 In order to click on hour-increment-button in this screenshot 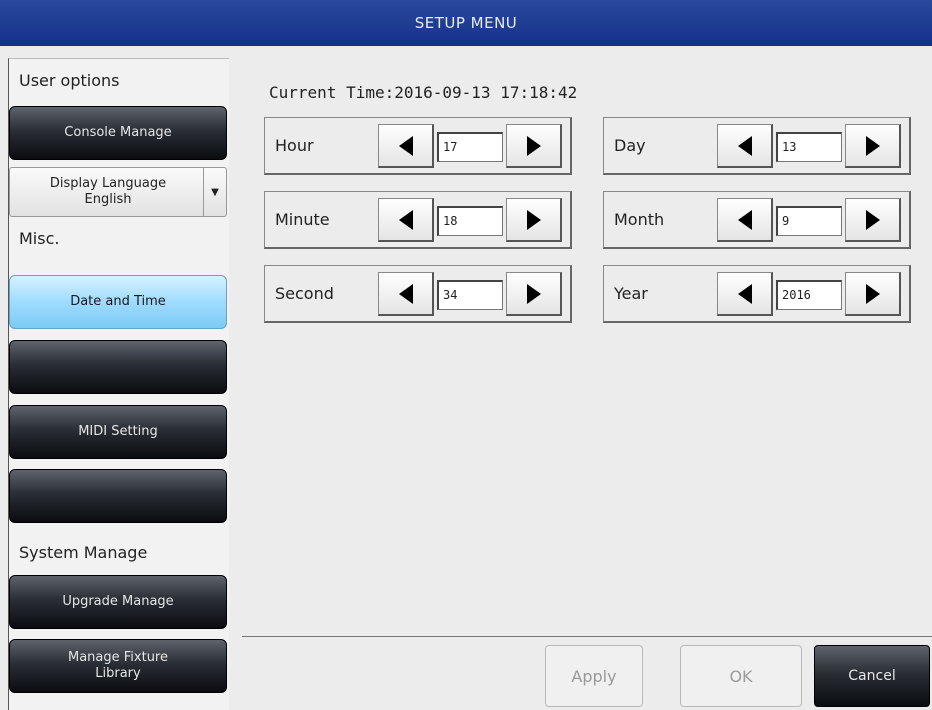, I will do `click(534, 146)`.